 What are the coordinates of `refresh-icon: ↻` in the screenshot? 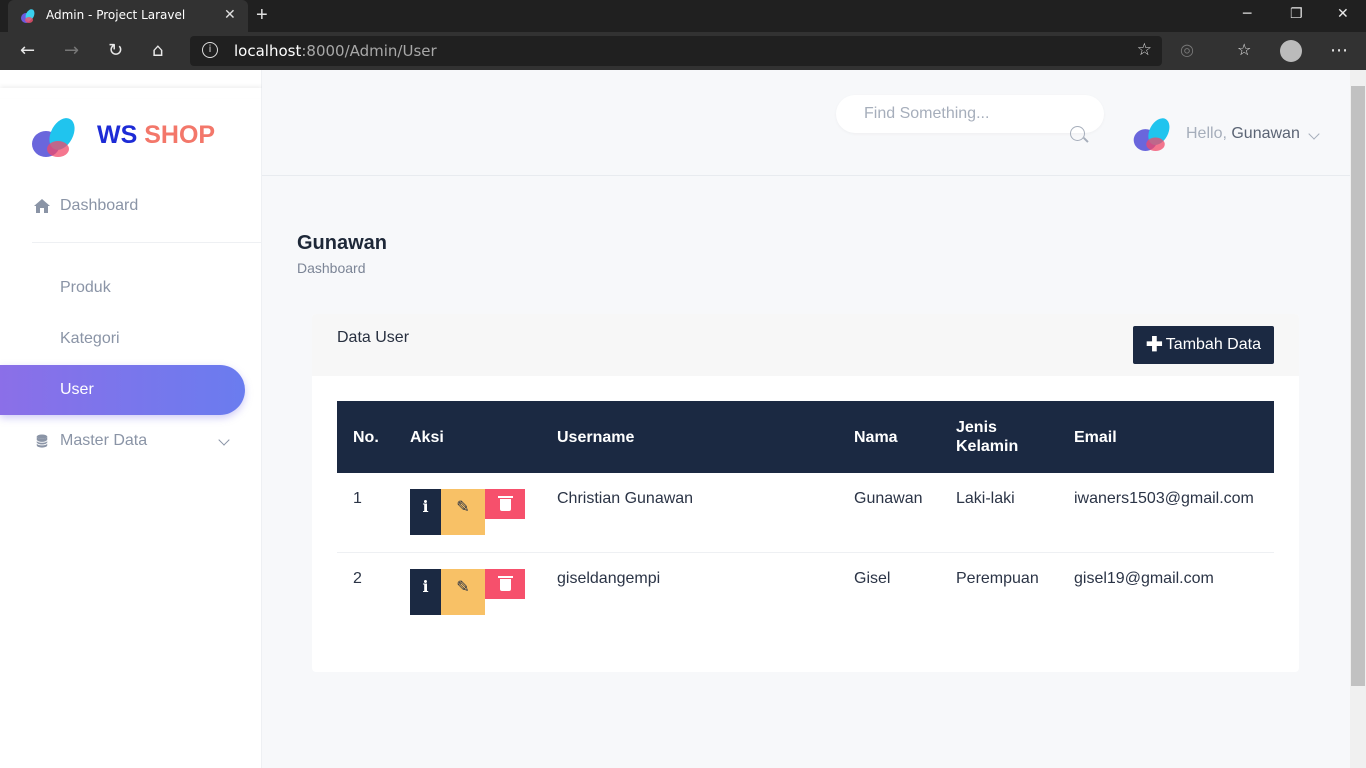 It's located at (115, 50).